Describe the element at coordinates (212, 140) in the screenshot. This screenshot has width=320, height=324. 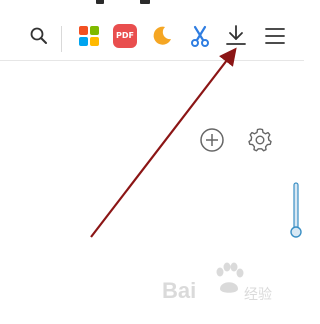
I see `plus-circle-icon` at that location.